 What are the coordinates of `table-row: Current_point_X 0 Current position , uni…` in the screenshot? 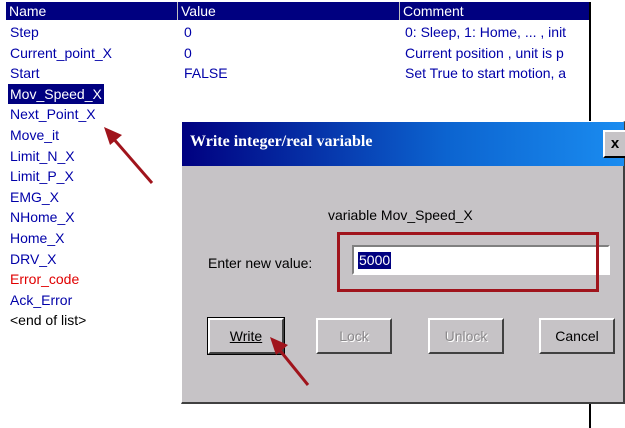 It's located at (295, 53).